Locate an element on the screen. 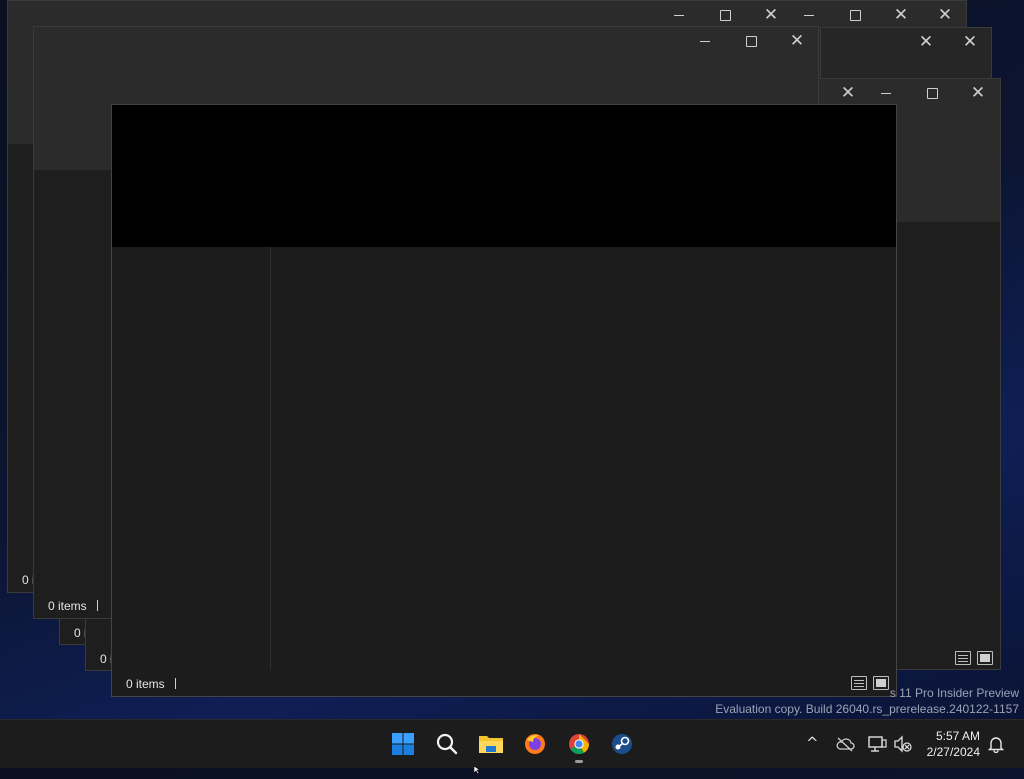  windows-watermark-line1: s 11 Pro Insider Preview is located at coordinates (954, 693).